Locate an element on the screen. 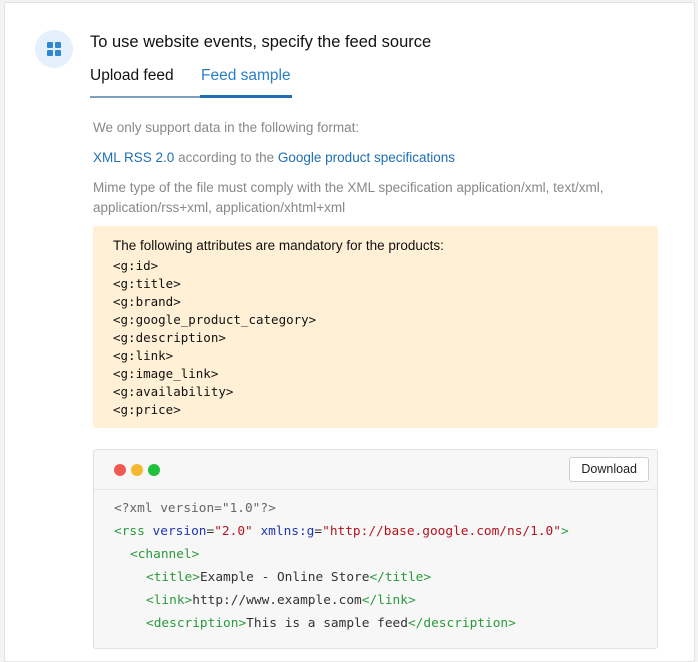 This screenshot has height=662, width=698. code-token: <description> is located at coordinates (196, 623).